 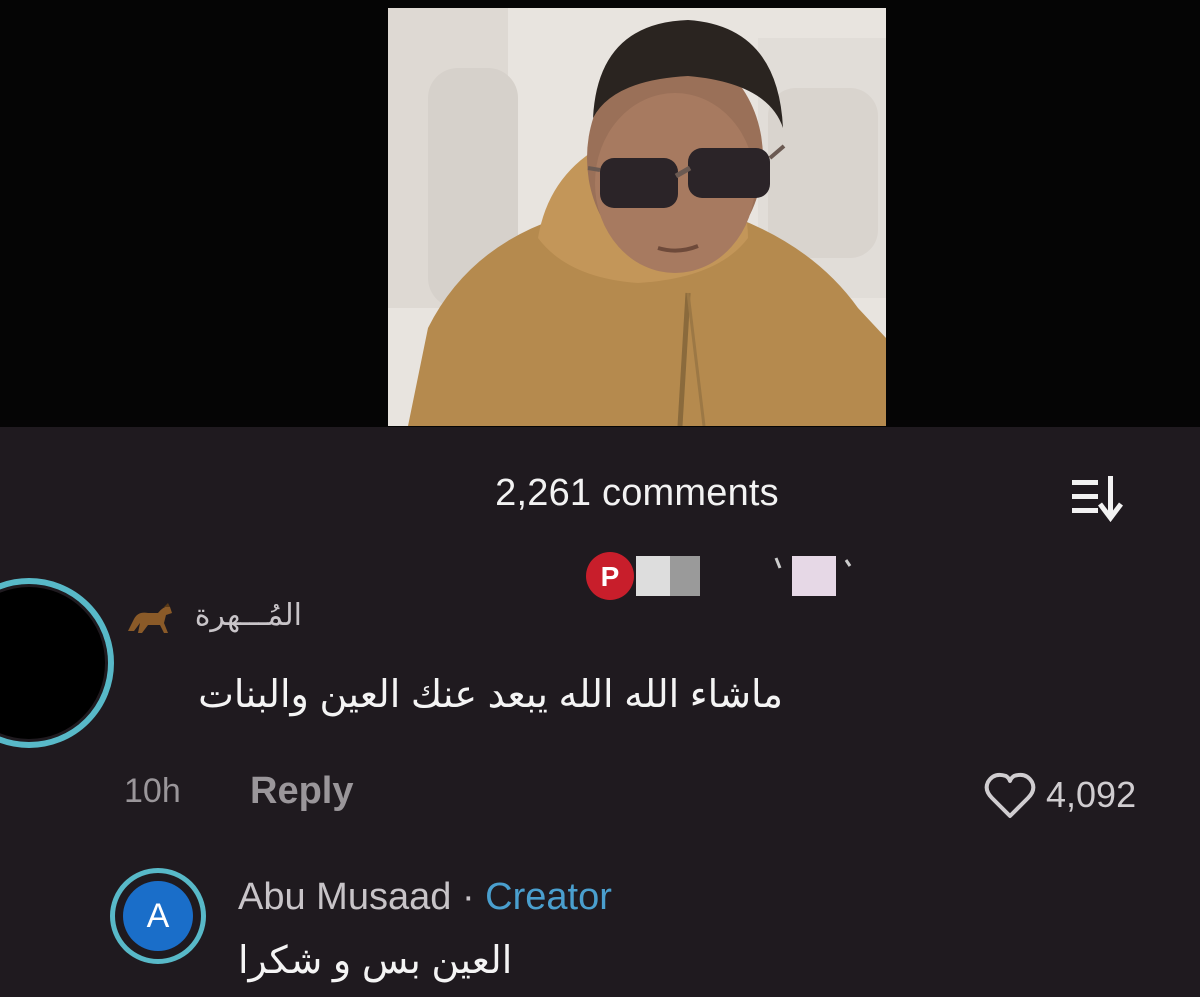 I want to click on comment-username: المُـــهرة, so click(x=248, y=615).